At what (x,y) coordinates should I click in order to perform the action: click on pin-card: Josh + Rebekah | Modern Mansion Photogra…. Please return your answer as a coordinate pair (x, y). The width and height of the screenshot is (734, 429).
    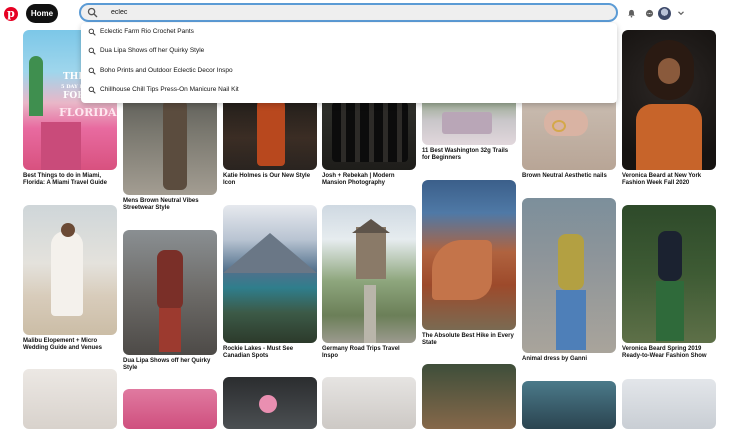
    Looking at the image, I should click on (369, 138).